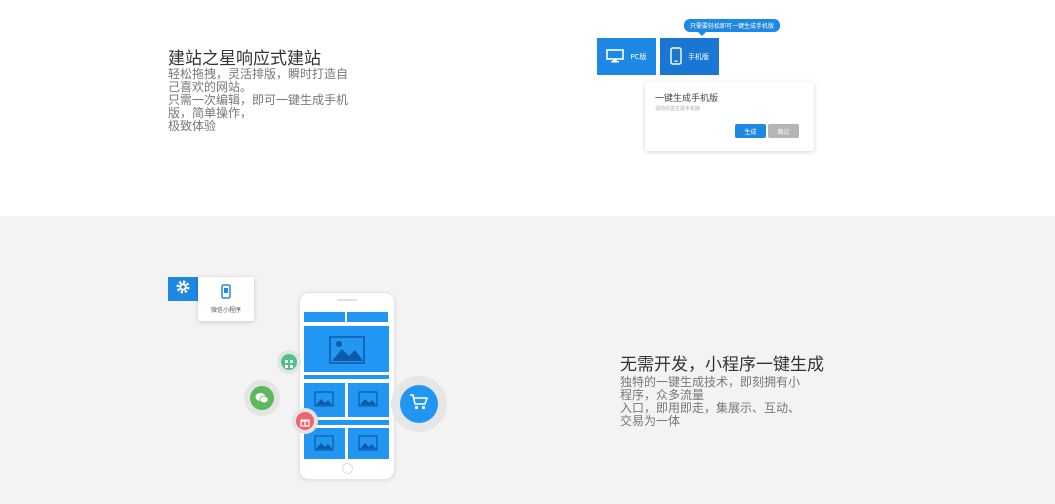 This screenshot has height=504, width=1055. Describe the element at coordinates (347, 386) in the screenshot. I see `phone-mockup` at that location.